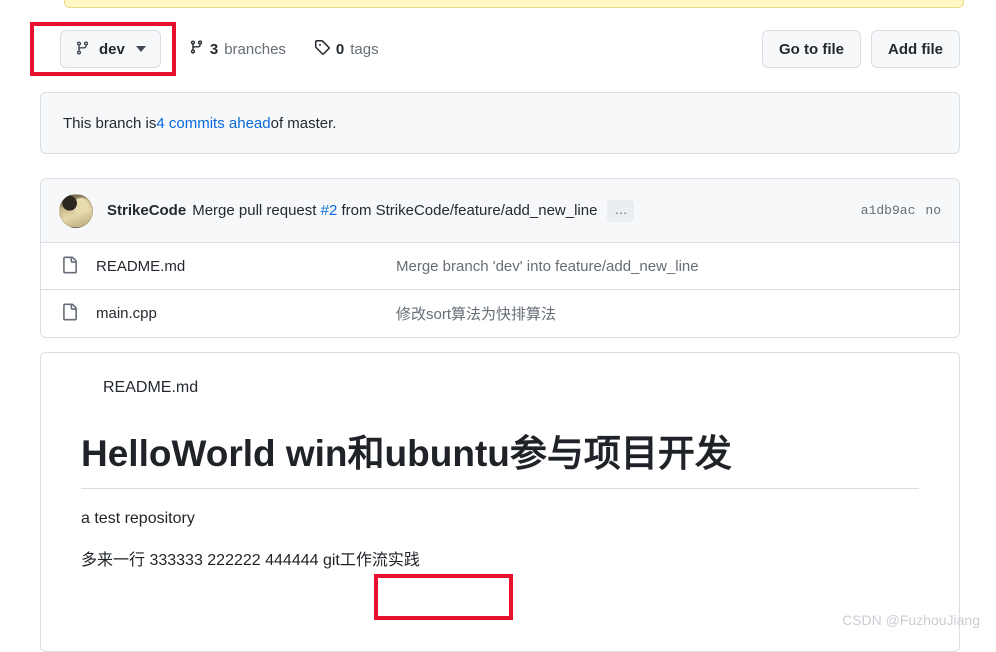  Describe the element at coordinates (256, 210) in the screenshot. I see `commit-message-prefix: Merge pull request` at that location.